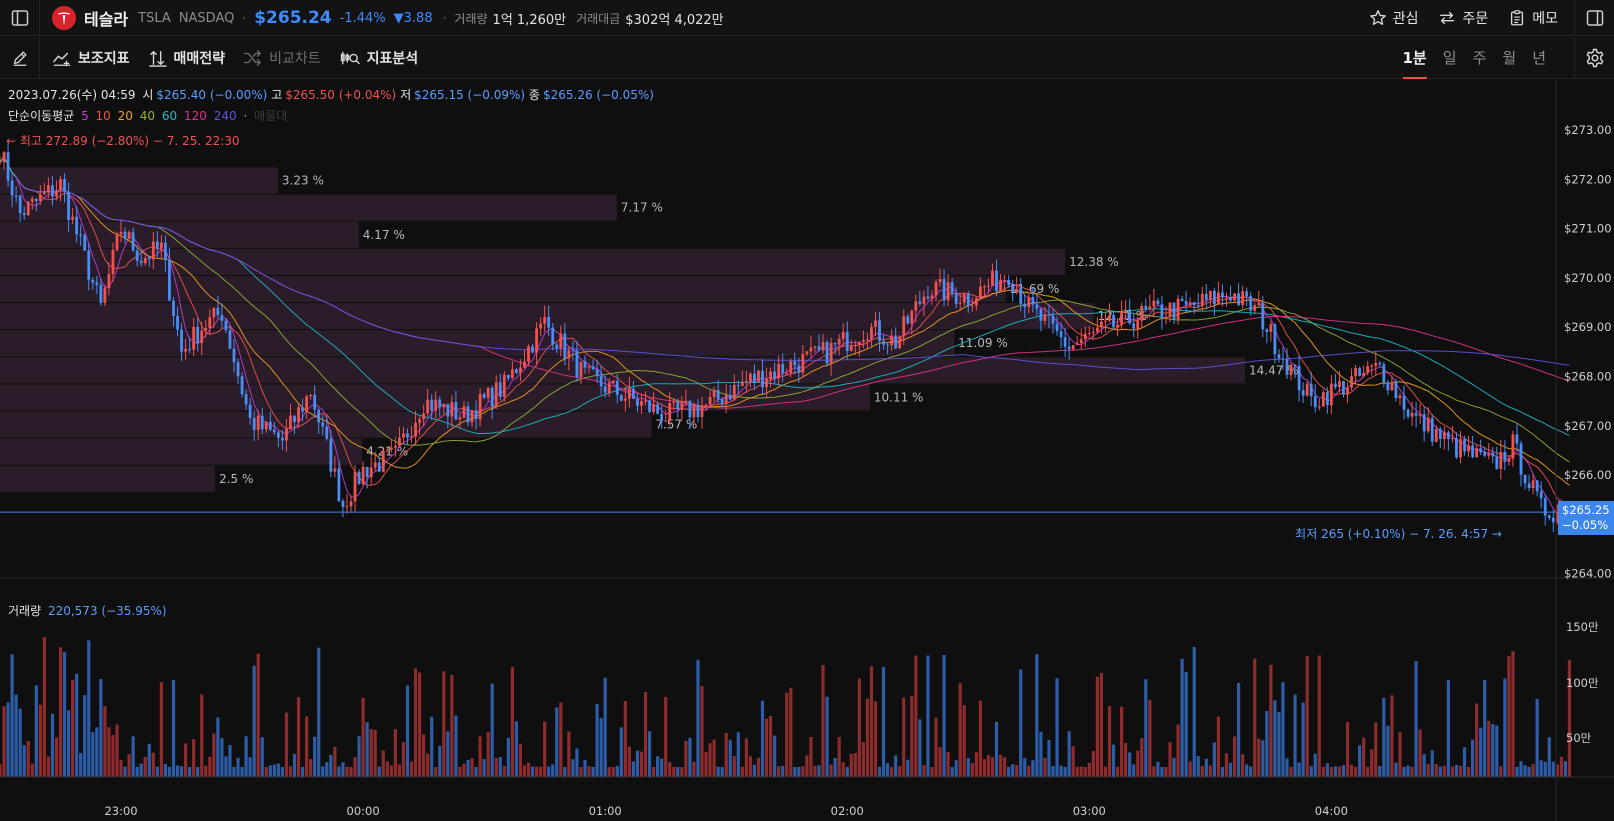 Image resolution: width=1614 pixels, height=821 pixels. I want to click on right-panel-toggle-button, so click(1594, 18).